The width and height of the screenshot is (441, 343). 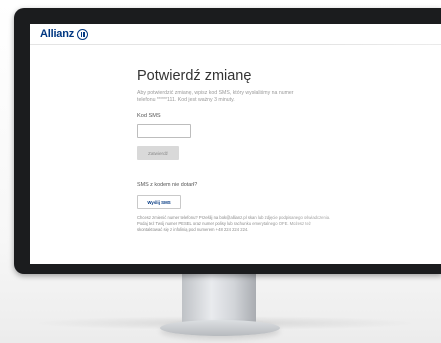 I want to click on sms-code-input, so click(x=164, y=131).